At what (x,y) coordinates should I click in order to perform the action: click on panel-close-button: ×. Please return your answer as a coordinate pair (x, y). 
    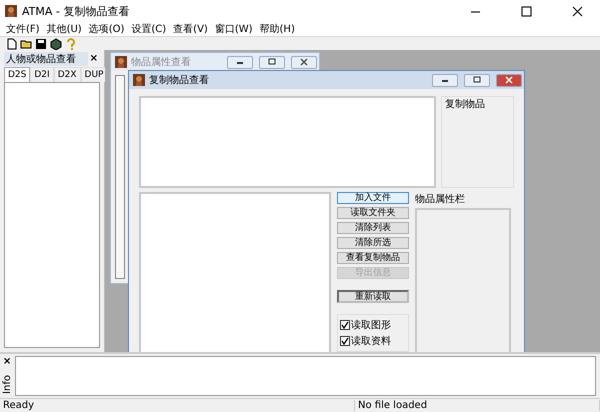
    Looking at the image, I should click on (94, 58).